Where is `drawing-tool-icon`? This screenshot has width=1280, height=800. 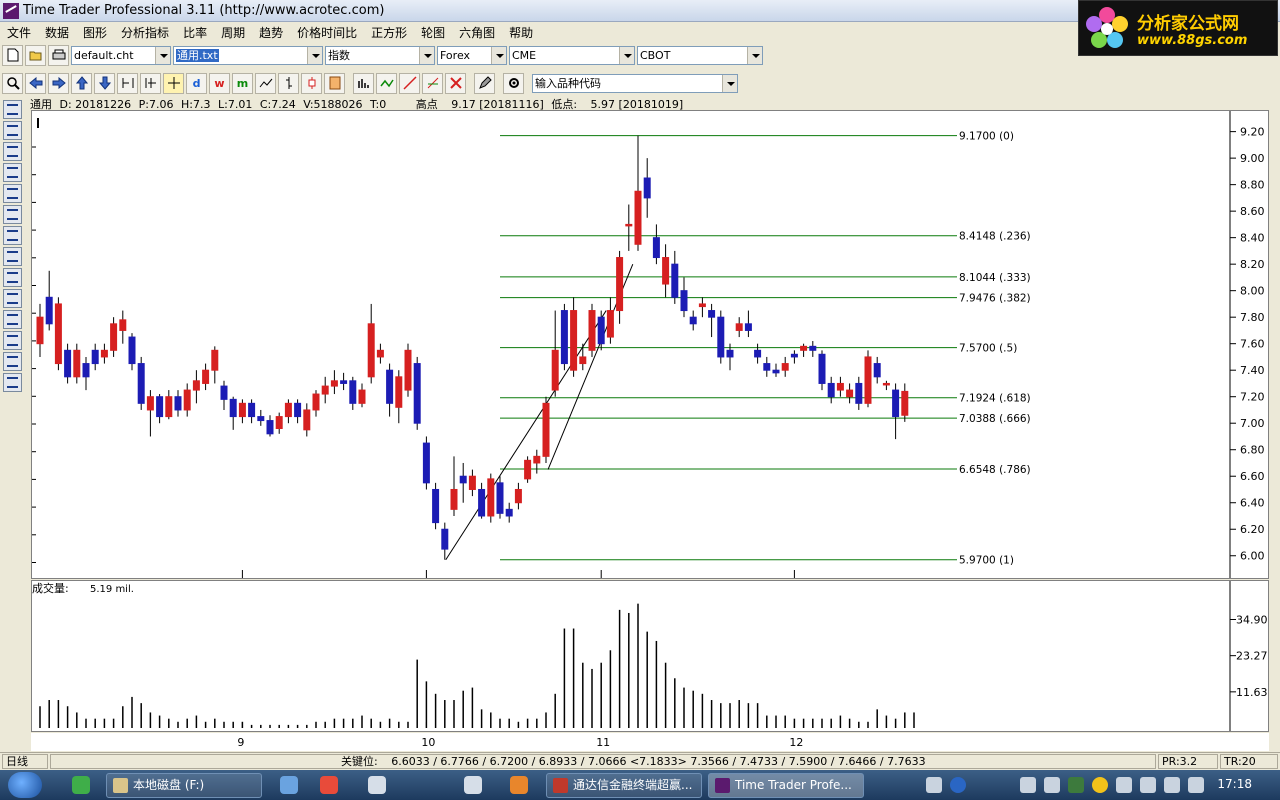
drawing-tool-icon is located at coordinates (12, 151).